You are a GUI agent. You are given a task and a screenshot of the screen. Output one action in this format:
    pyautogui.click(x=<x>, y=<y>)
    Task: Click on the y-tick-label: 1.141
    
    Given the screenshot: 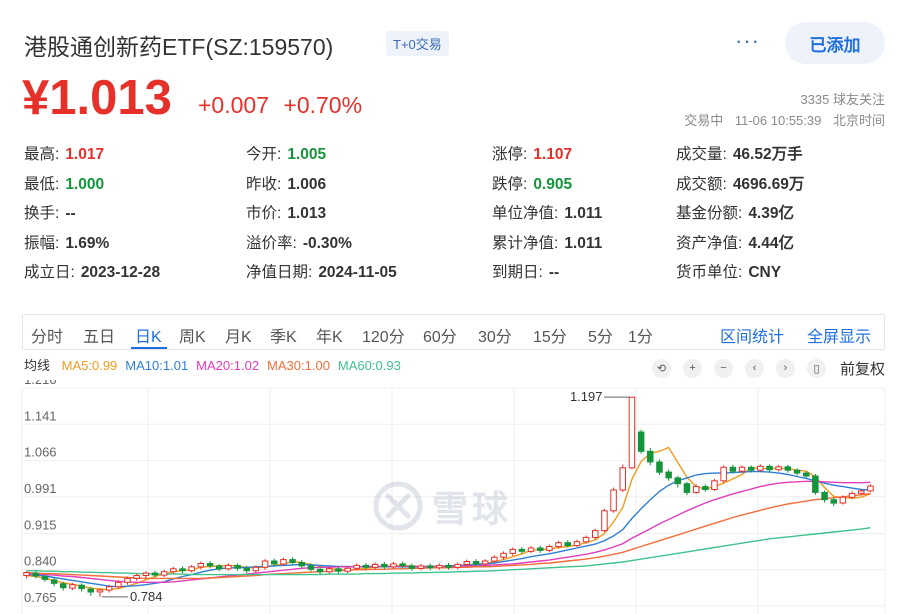 What is the action you would take?
    pyautogui.click(x=40, y=415)
    